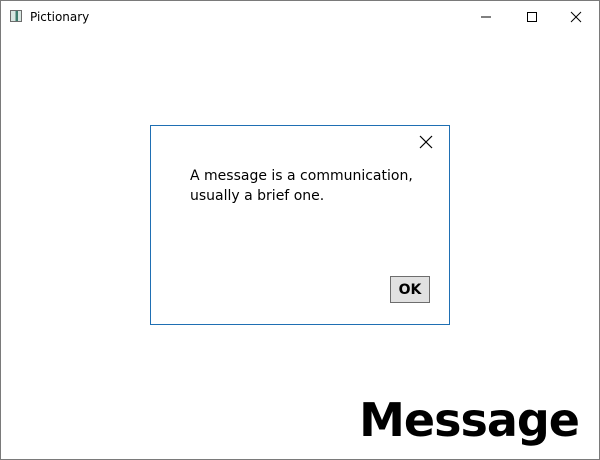 This screenshot has height=460, width=600. What do you see at coordinates (60, 17) in the screenshot?
I see `window-title: Pictionary` at bounding box center [60, 17].